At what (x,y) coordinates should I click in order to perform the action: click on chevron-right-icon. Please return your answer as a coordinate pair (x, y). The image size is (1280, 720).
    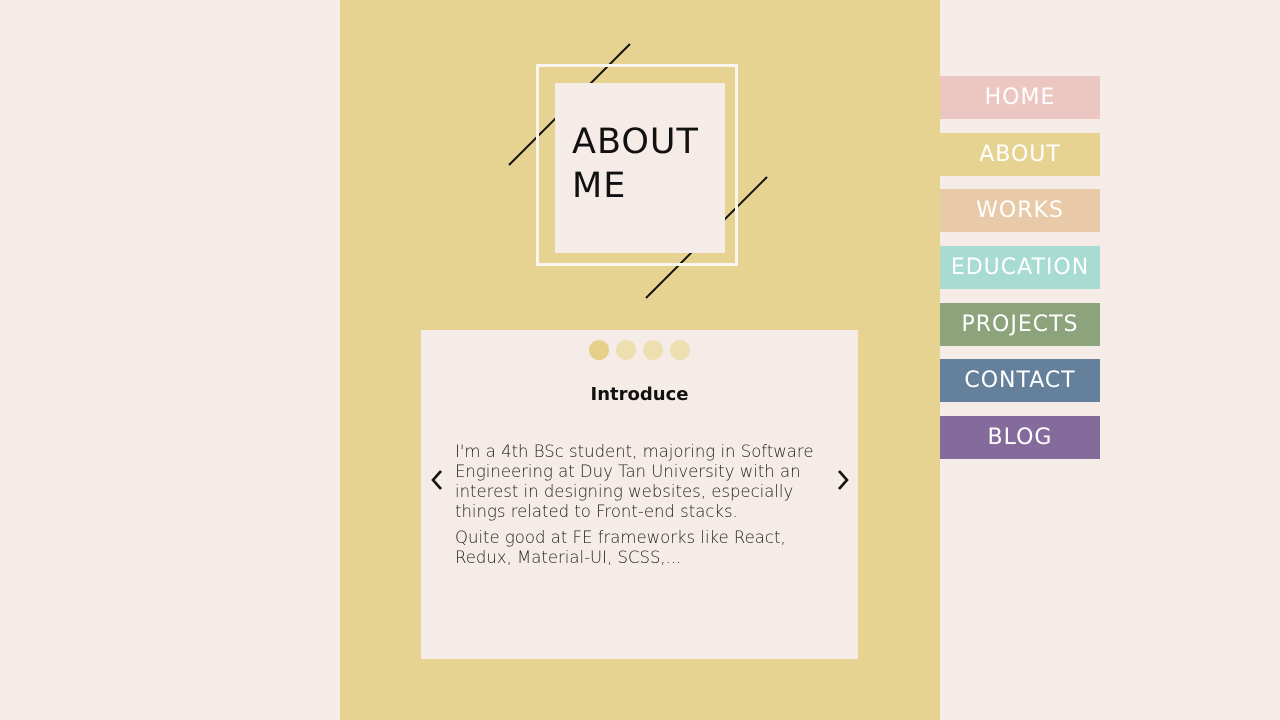
    Looking at the image, I should click on (843, 480).